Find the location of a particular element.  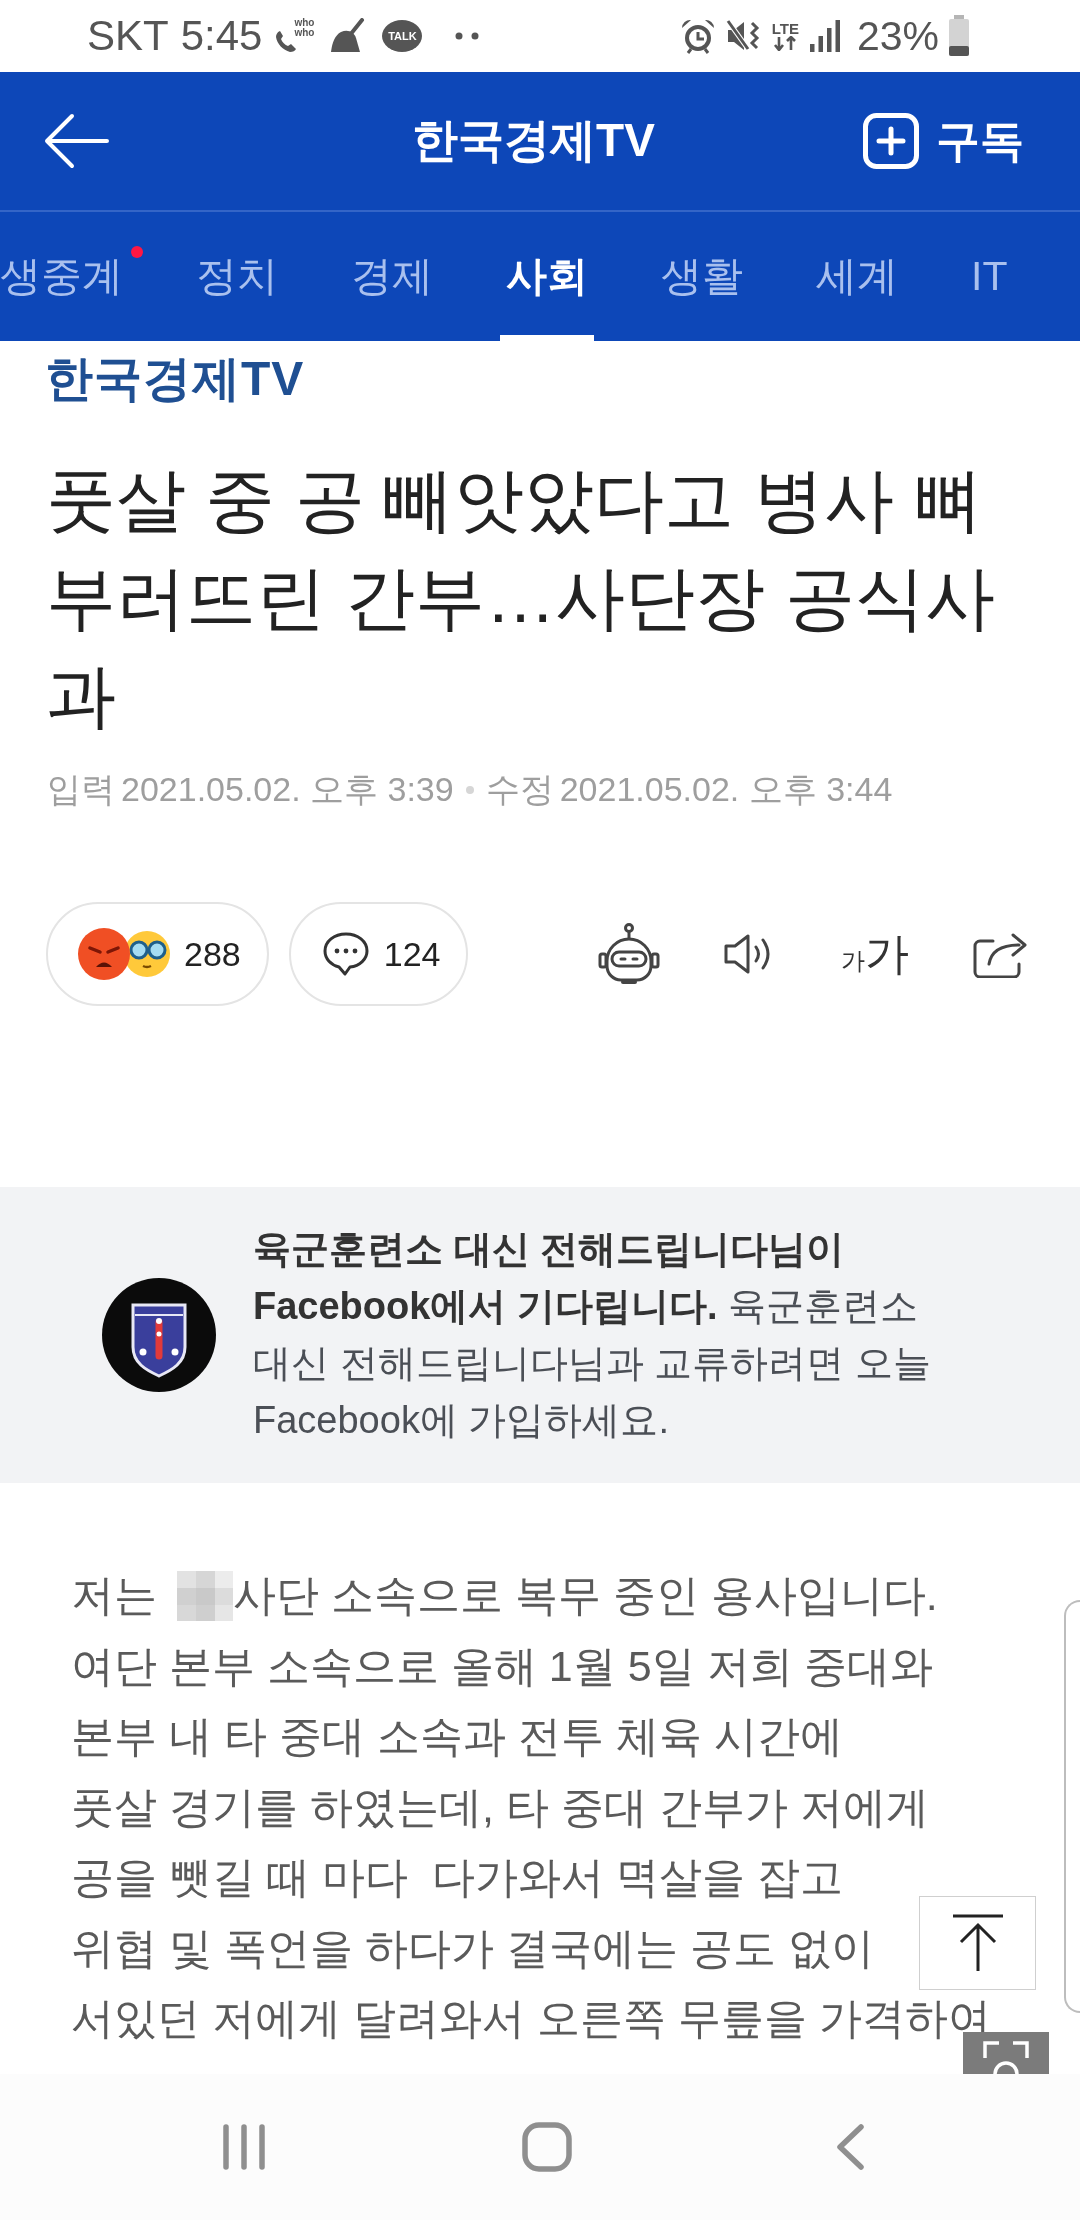

scroll-to-top-button is located at coordinates (977, 1943).